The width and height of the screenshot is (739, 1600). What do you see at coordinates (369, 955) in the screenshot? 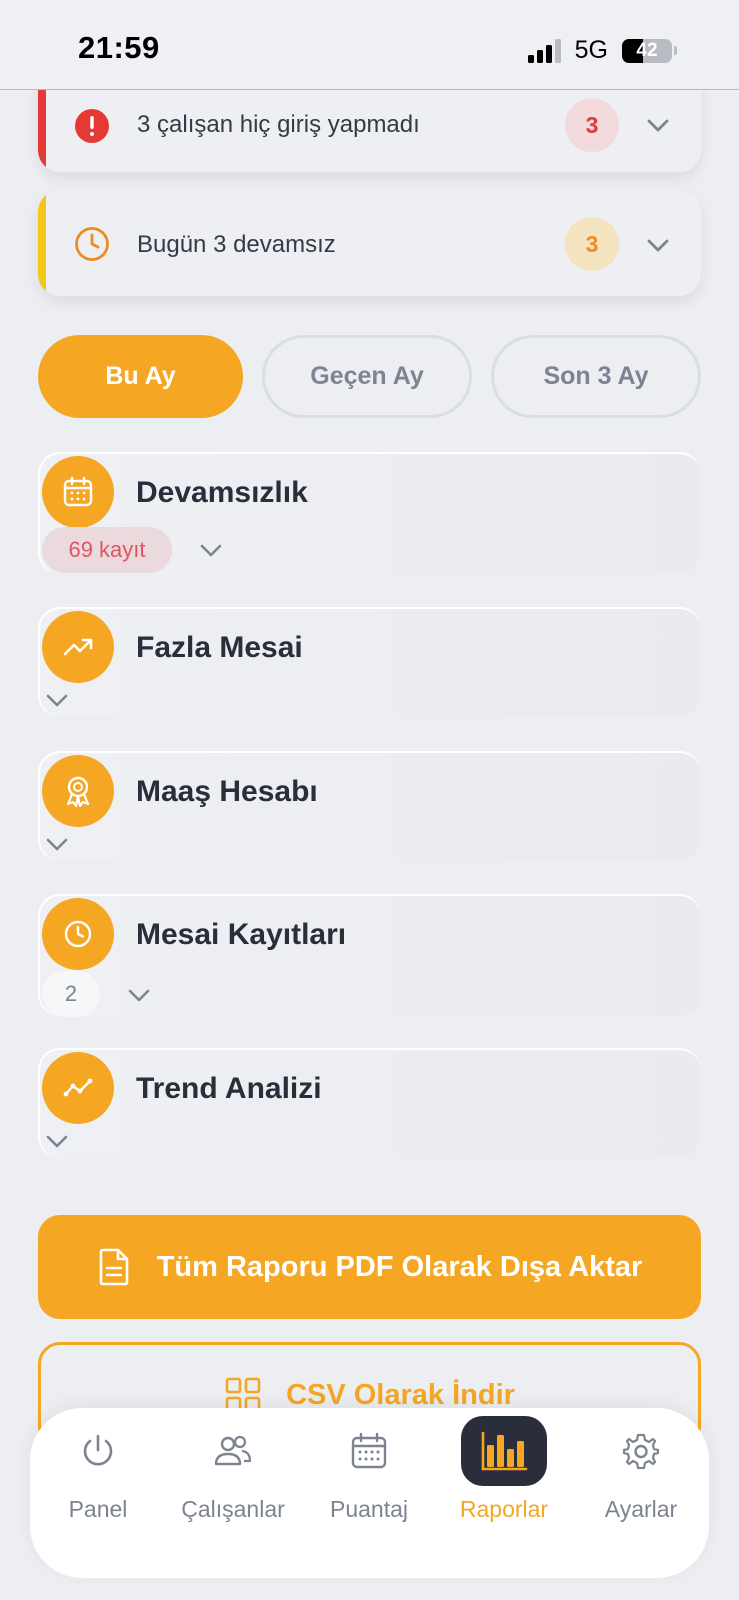
I see `section-work-records: Mesai Kayıtları 2` at bounding box center [369, 955].